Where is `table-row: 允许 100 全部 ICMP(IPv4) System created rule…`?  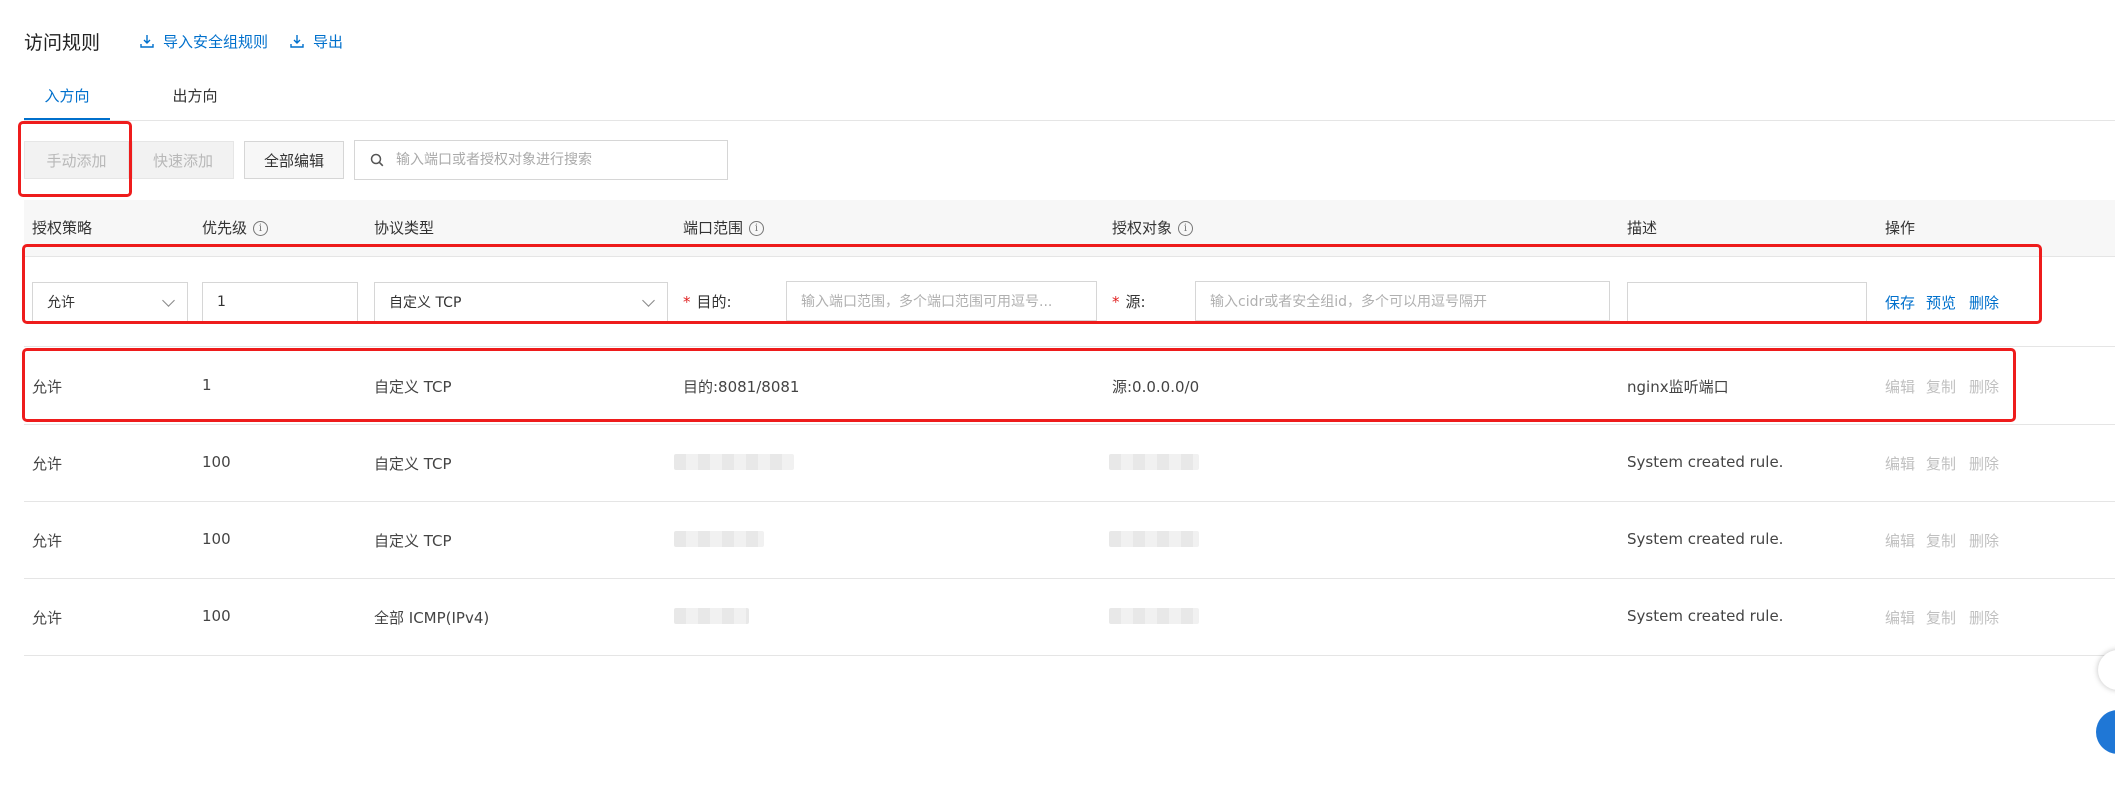 table-row: 允许 100 全部 ICMP(IPv4) System created rule… is located at coordinates (1069, 617).